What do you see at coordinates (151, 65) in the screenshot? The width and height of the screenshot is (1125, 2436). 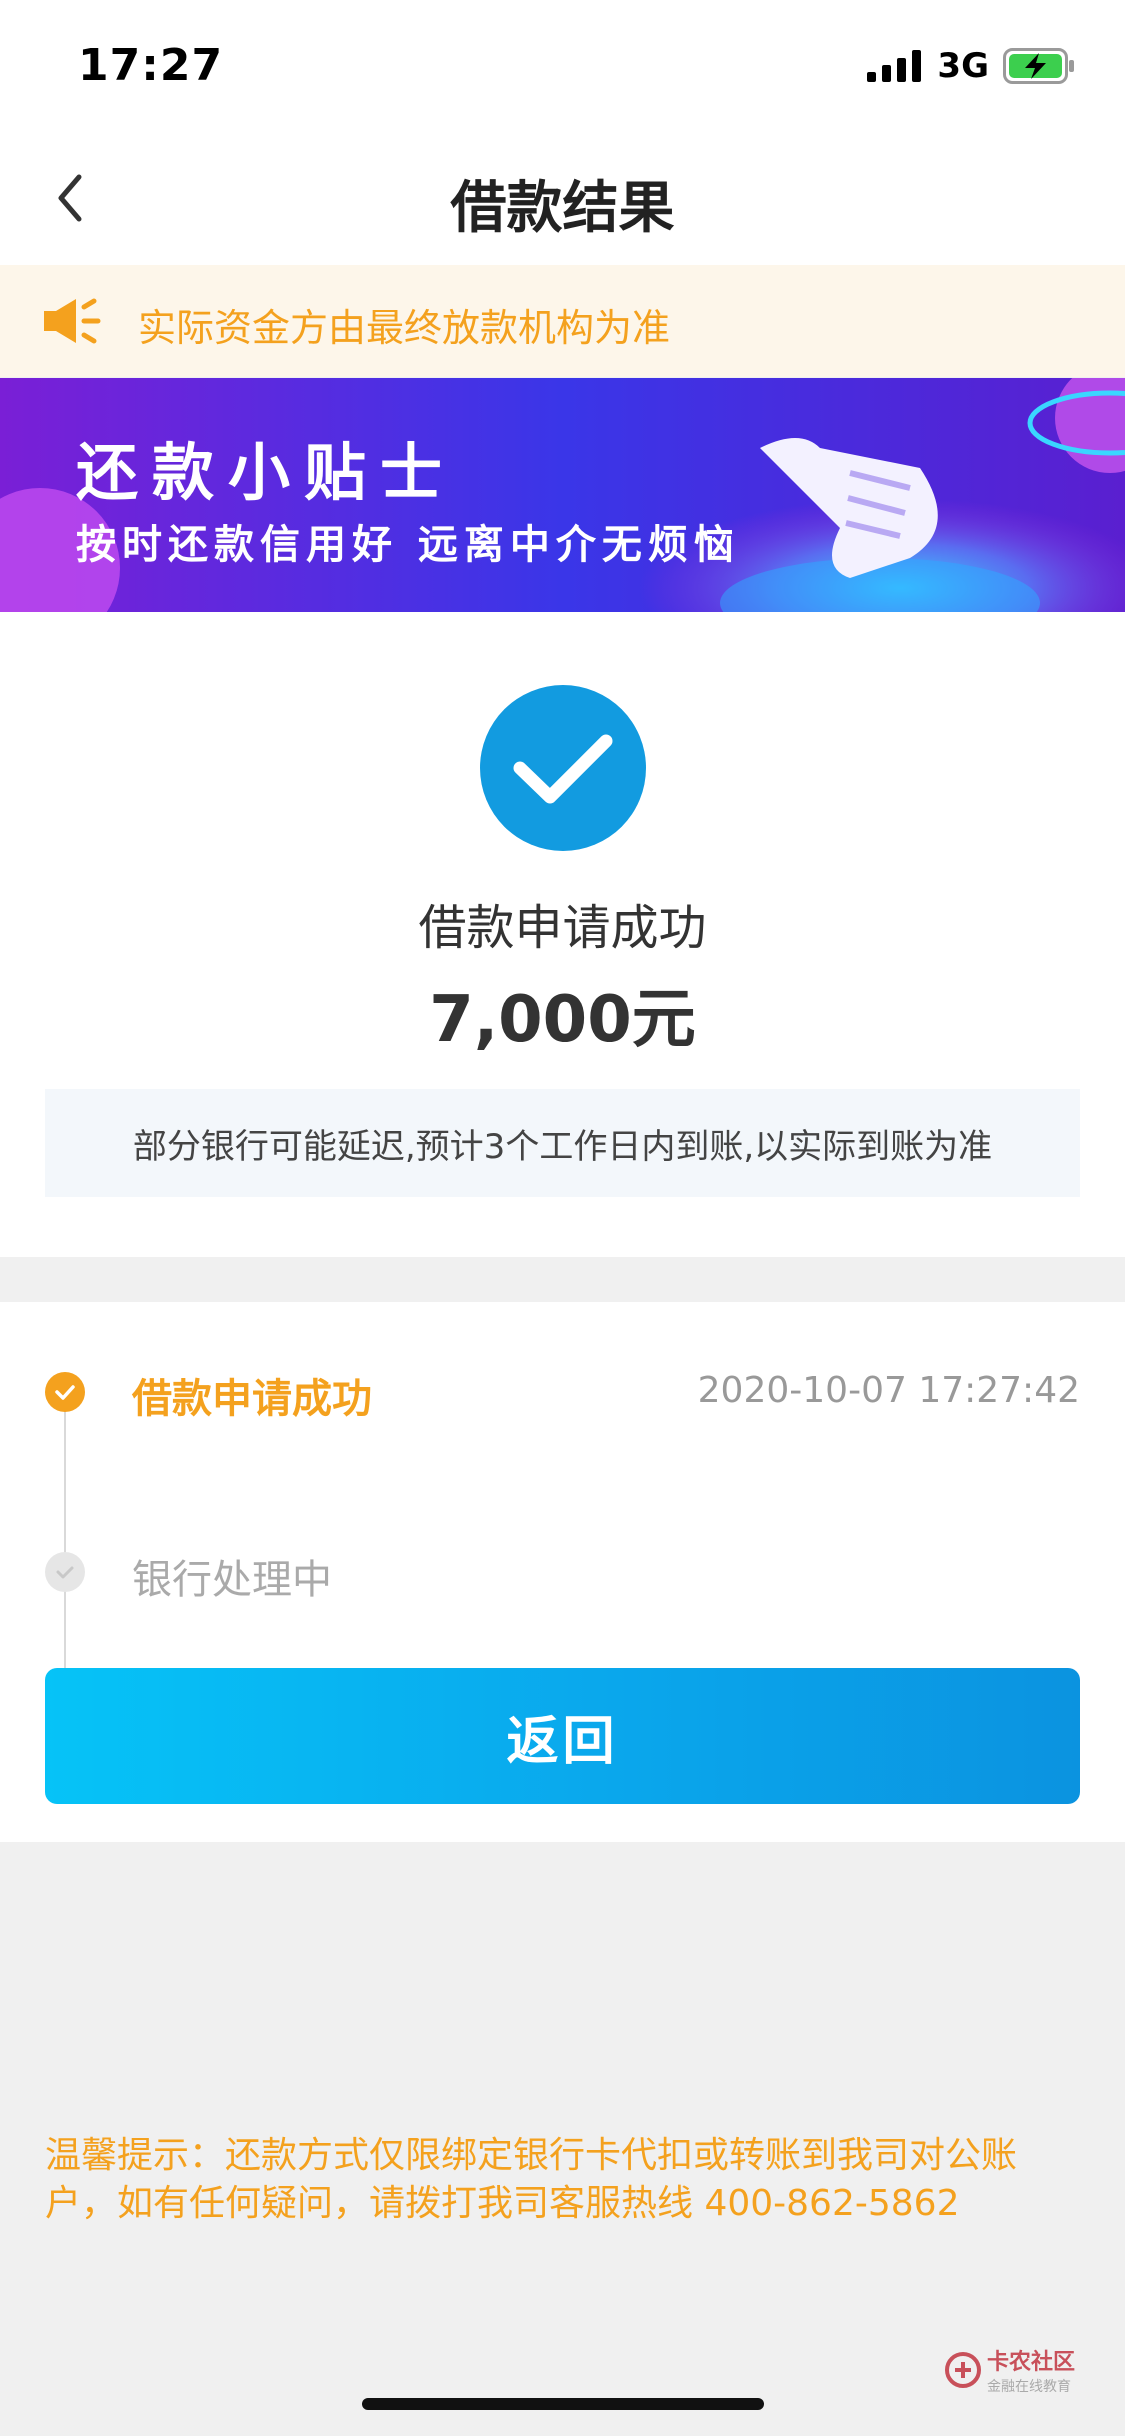 I see `status-time: 17:27` at bounding box center [151, 65].